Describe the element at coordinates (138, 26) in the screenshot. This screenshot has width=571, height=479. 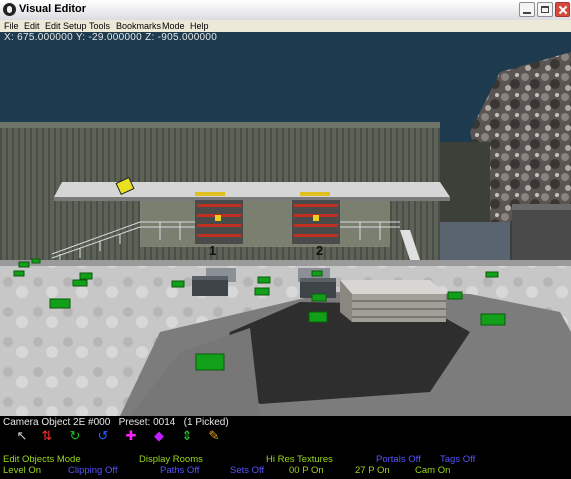
I see `menu-bookmarks: Bookmarks` at that location.